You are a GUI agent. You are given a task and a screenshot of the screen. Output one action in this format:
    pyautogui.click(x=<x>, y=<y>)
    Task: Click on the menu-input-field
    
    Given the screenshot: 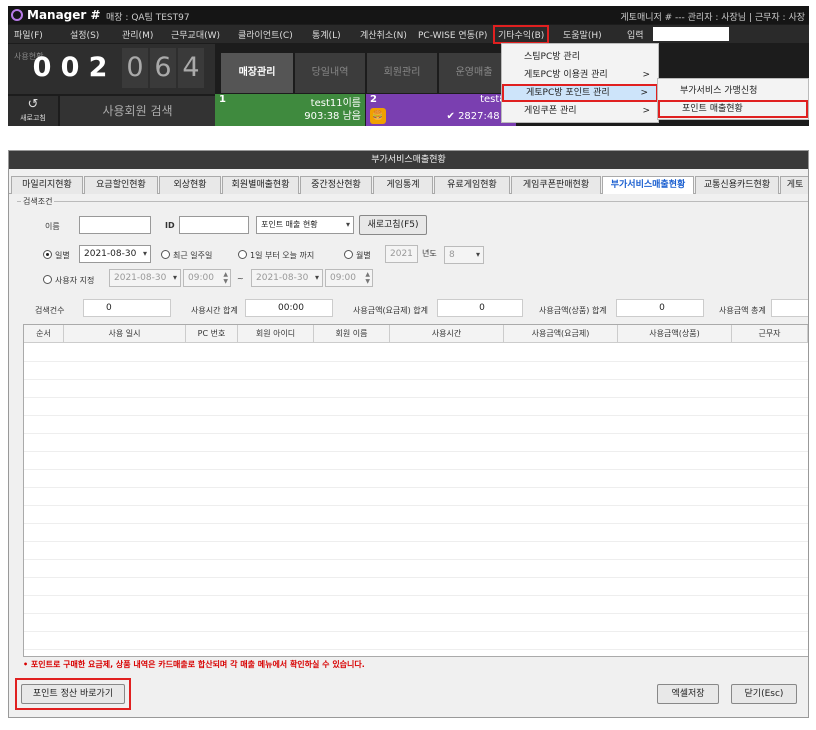 What is the action you would take?
    pyautogui.click(x=691, y=34)
    